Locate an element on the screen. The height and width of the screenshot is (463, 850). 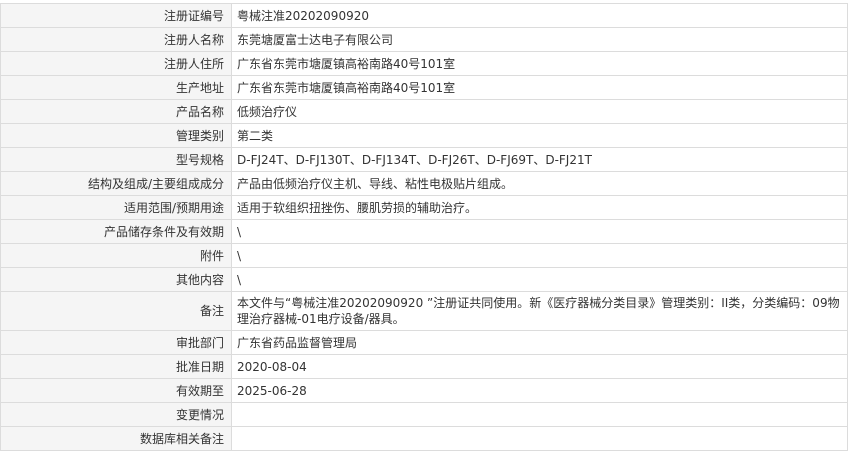
table-row-registrant-name: 注册人名称 东莞塘厦富士达电子有限公司 is located at coordinates (424, 39).